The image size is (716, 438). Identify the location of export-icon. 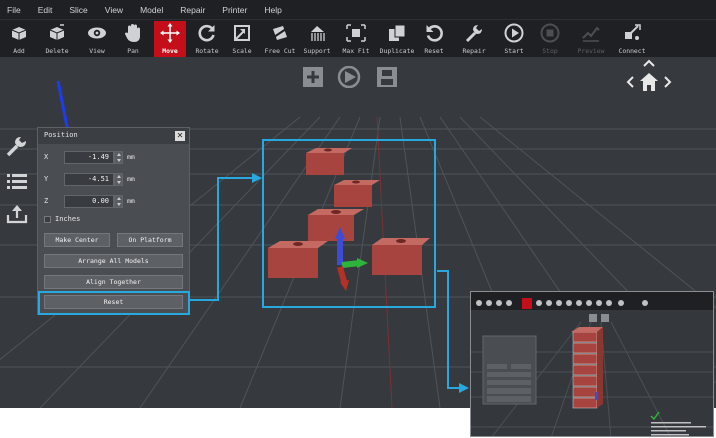
(17, 214).